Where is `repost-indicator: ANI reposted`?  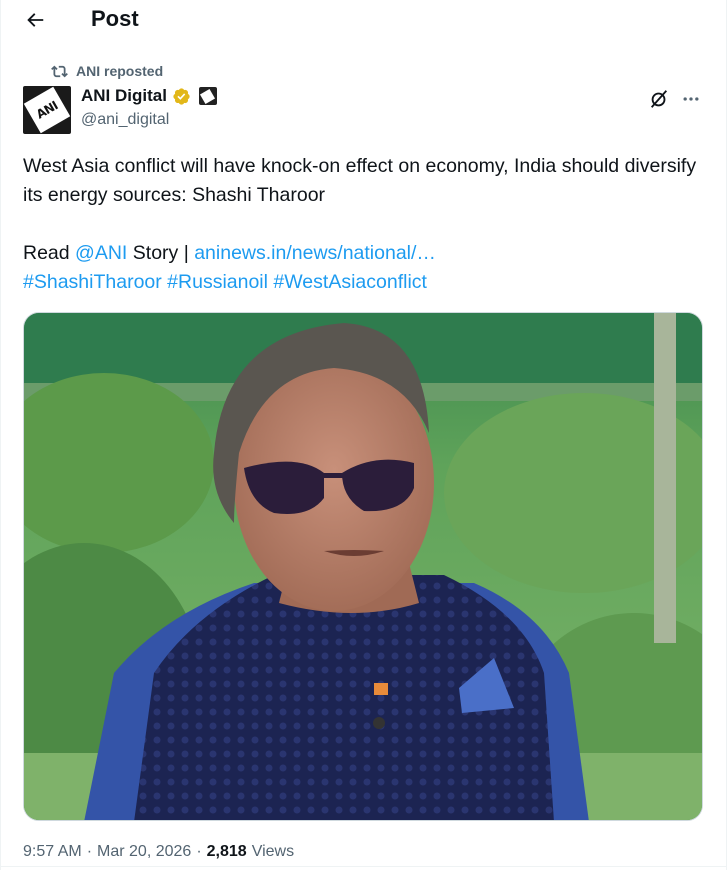
repost-indicator: ANI reposted is located at coordinates (107, 71).